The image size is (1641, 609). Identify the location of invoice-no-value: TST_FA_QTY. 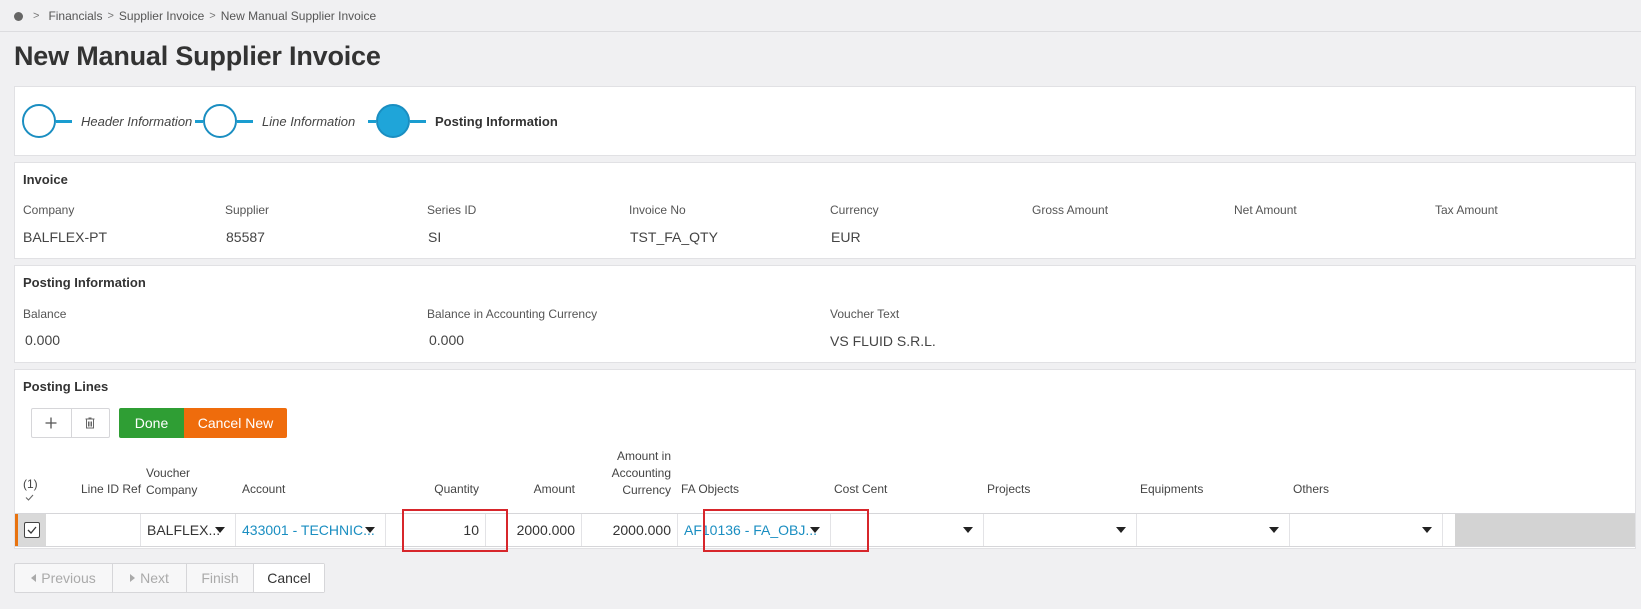
(674, 237).